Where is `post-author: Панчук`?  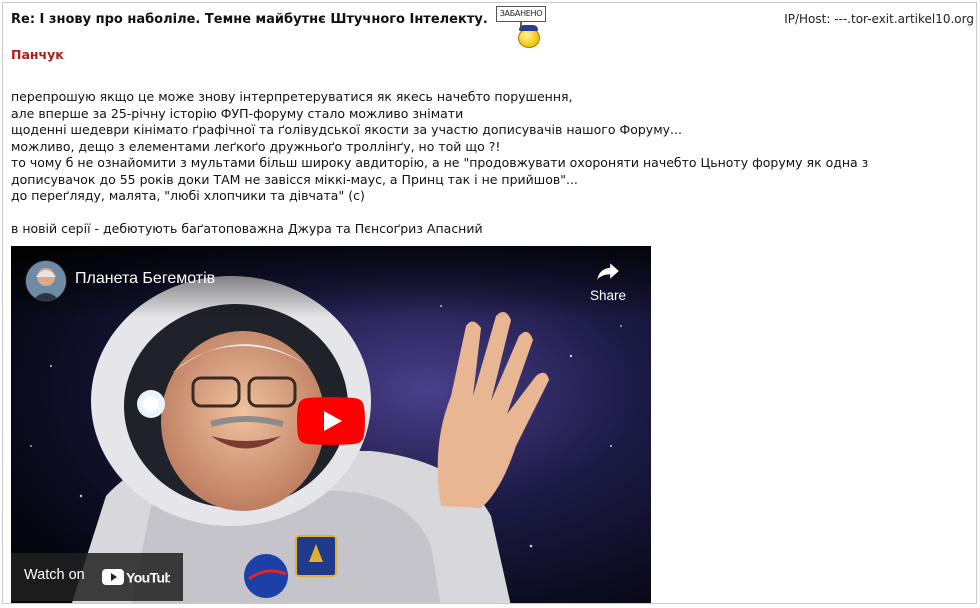
post-author: Панчук is located at coordinates (37, 54).